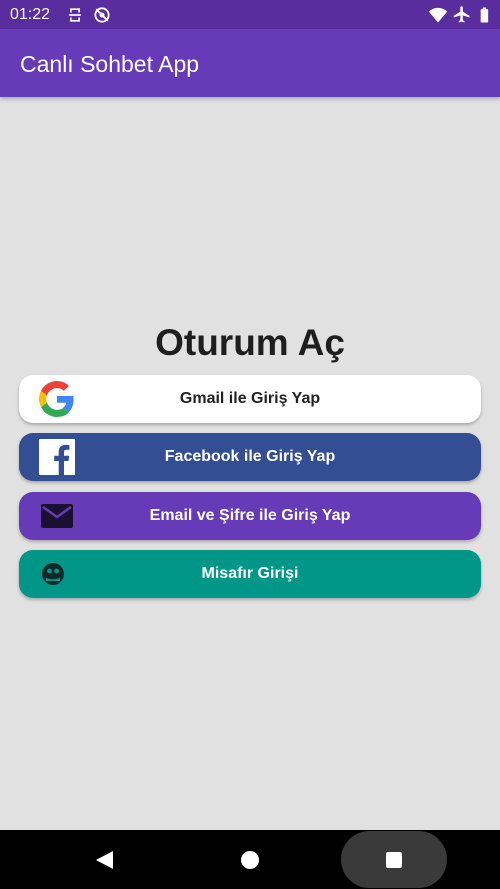 This screenshot has height=889, width=500. Describe the element at coordinates (461, 14) in the screenshot. I see `airplane-icon` at that location.